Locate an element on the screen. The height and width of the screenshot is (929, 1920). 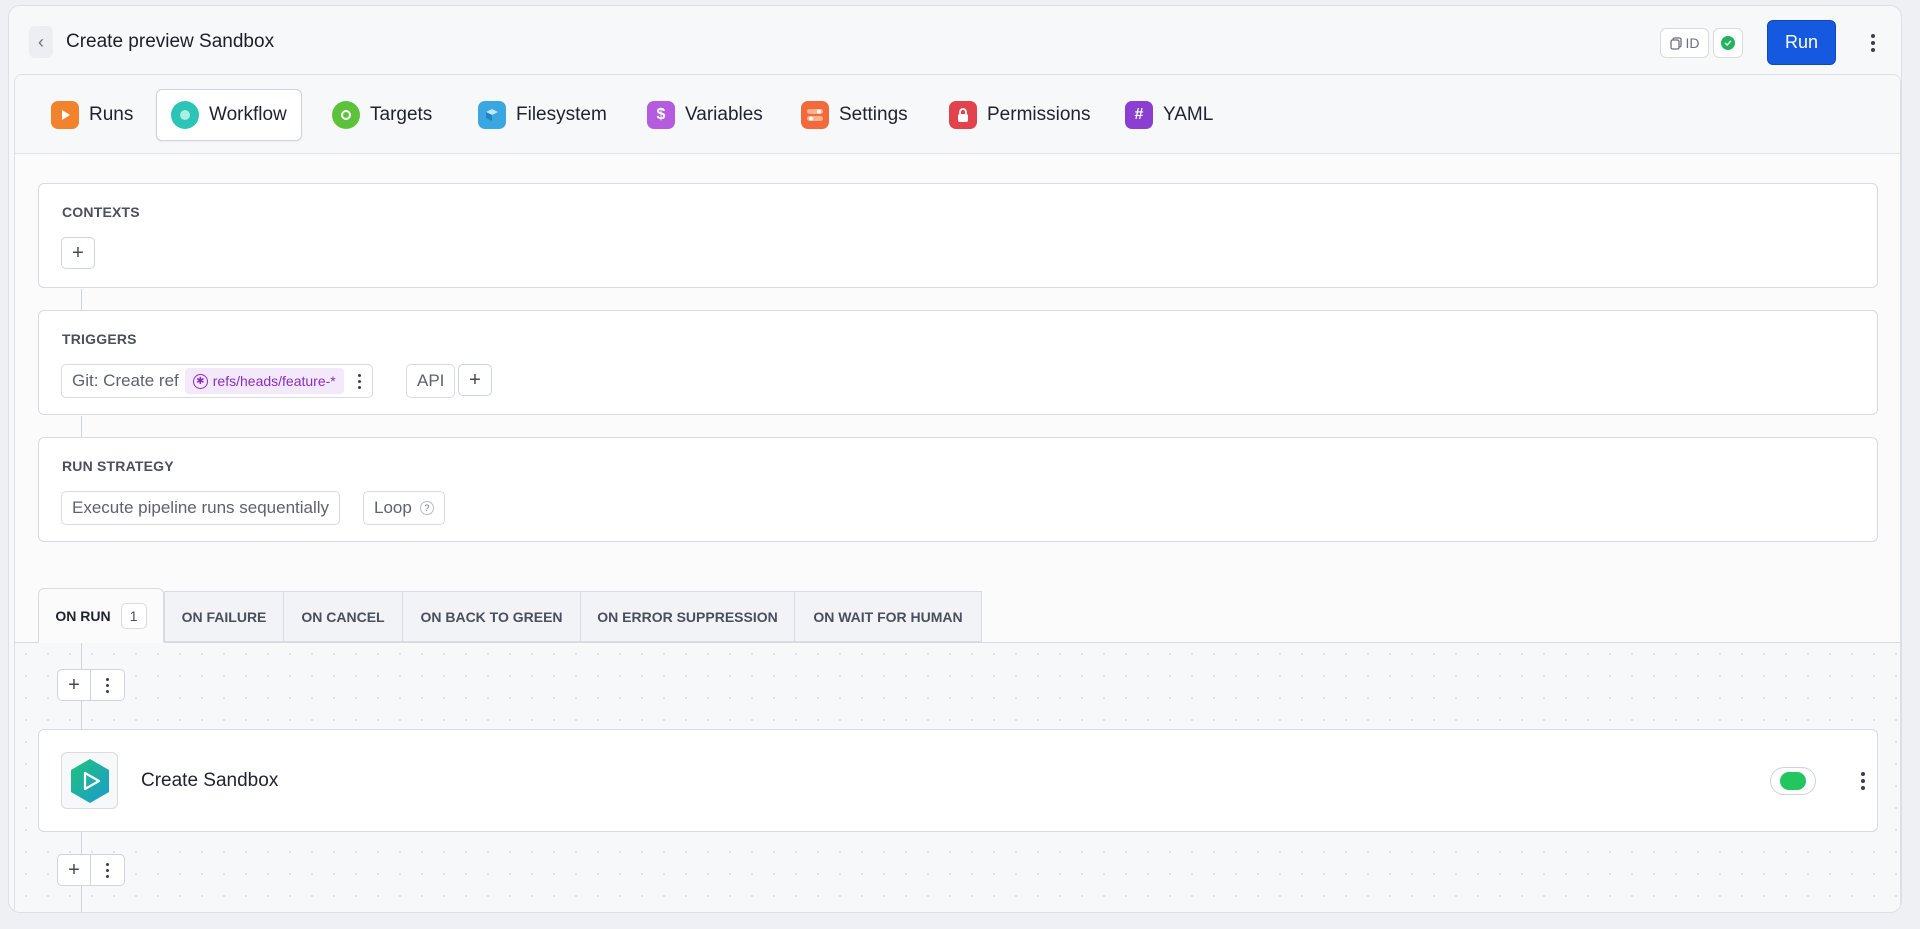
event-tab-on-failure: ON FAILURE is located at coordinates (224, 616).